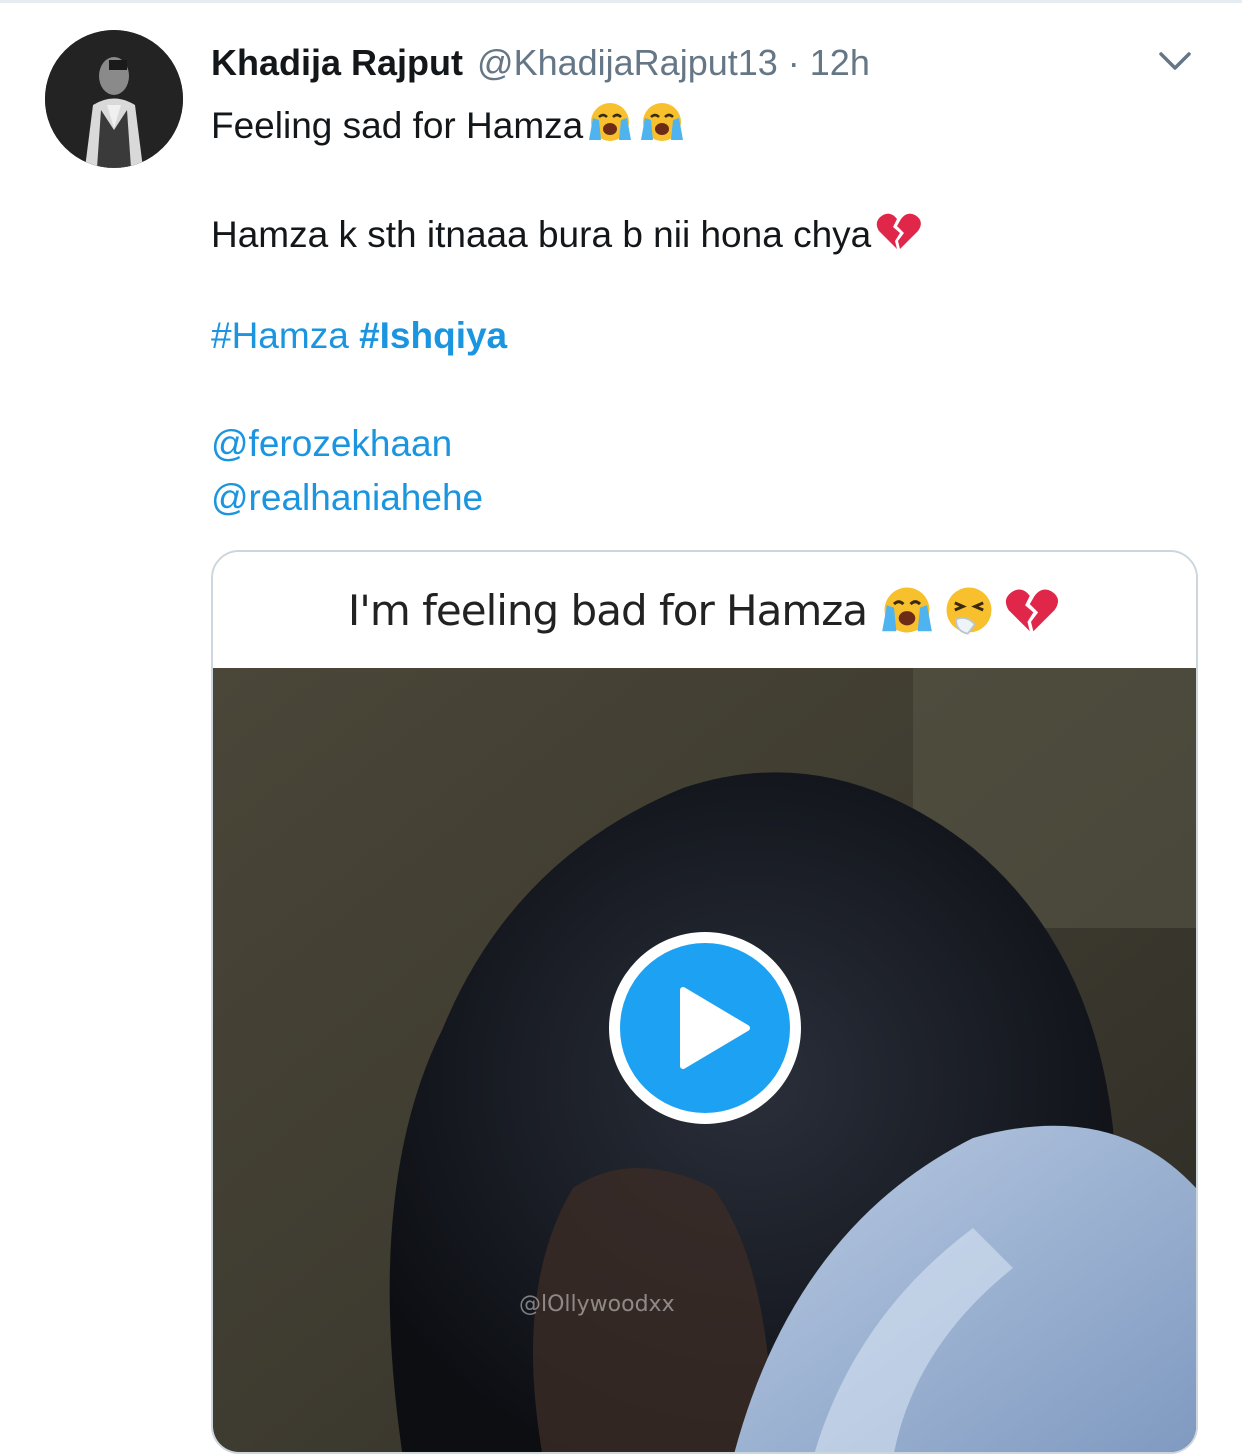  Describe the element at coordinates (840, 63) in the screenshot. I see `timestamp: 12h` at that location.